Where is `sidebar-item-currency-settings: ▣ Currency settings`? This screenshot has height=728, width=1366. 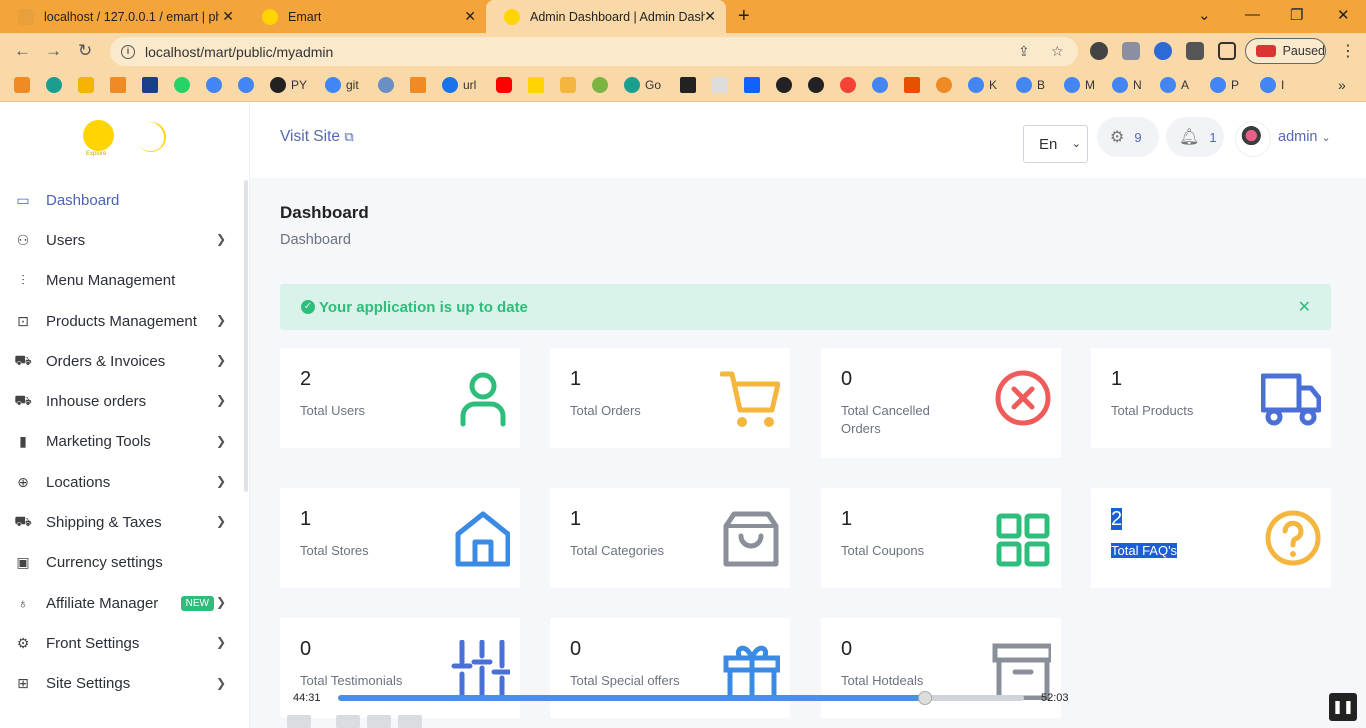
sidebar-item-currency-settings: ▣ Currency settings is located at coordinates (122, 563).